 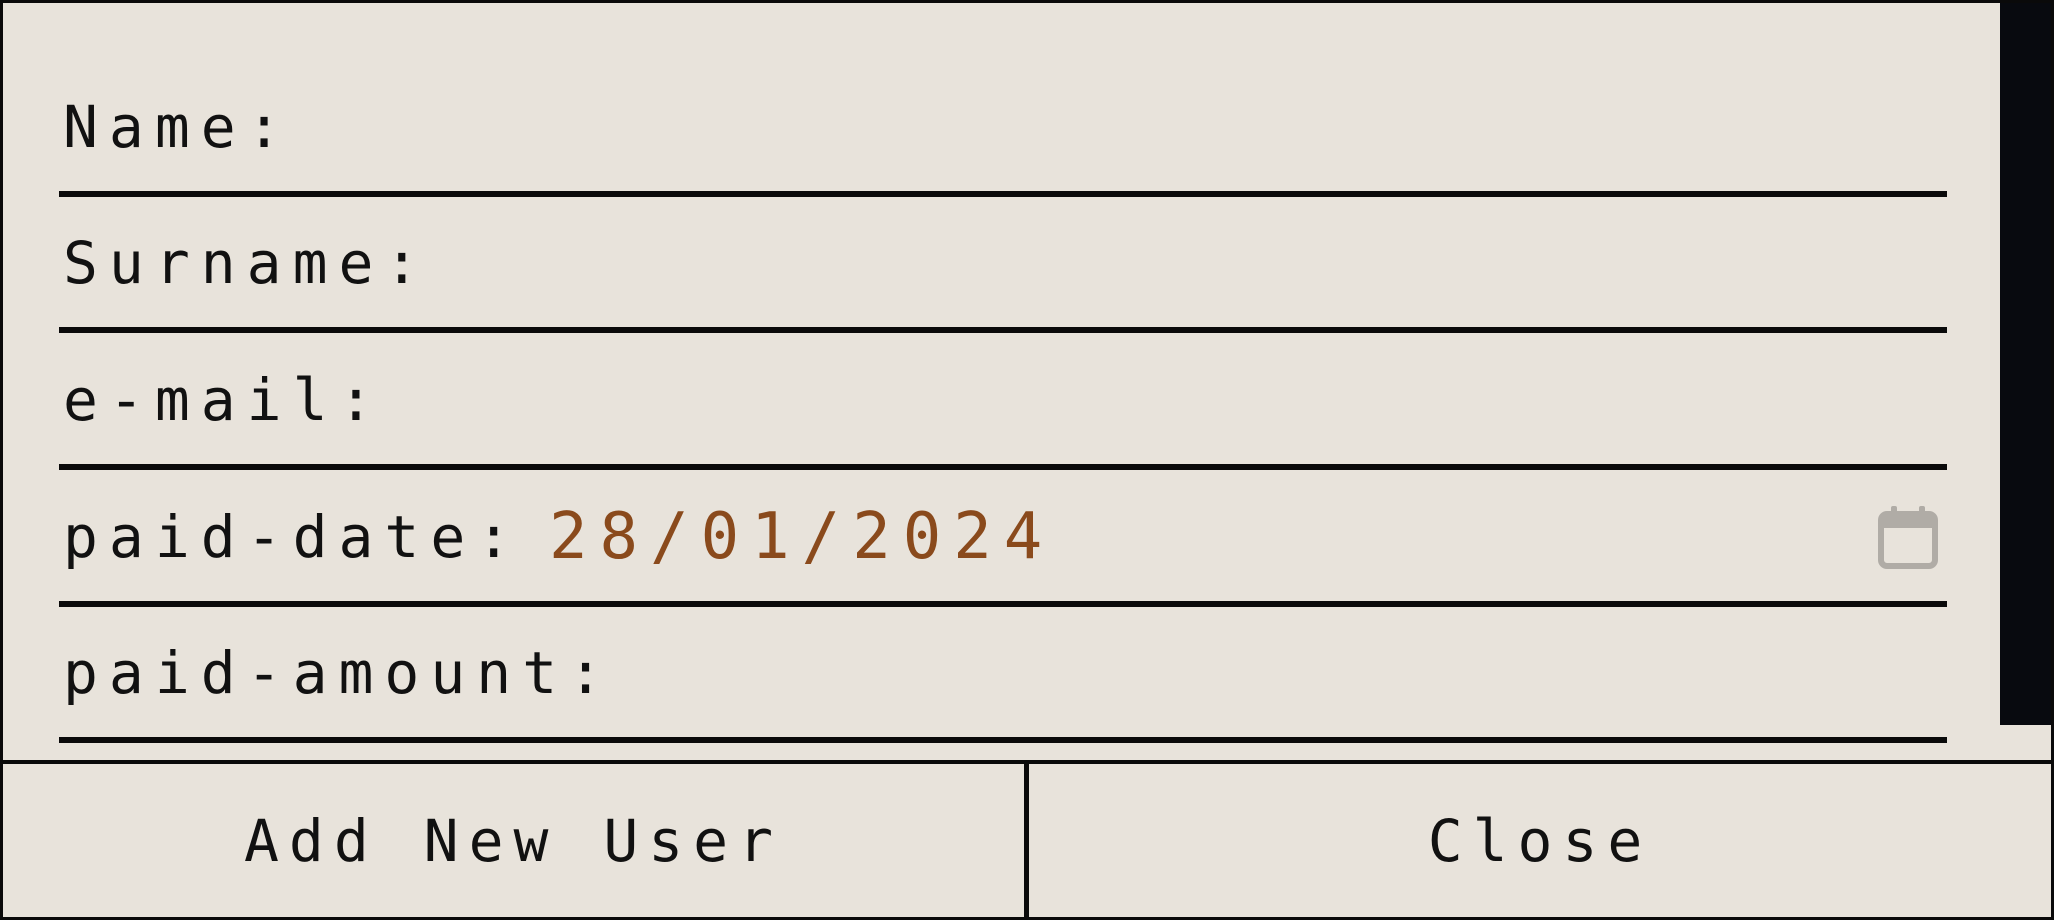 What do you see at coordinates (339, 673) in the screenshot?
I see `paid-amount-label: paid-amount:` at bounding box center [339, 673].